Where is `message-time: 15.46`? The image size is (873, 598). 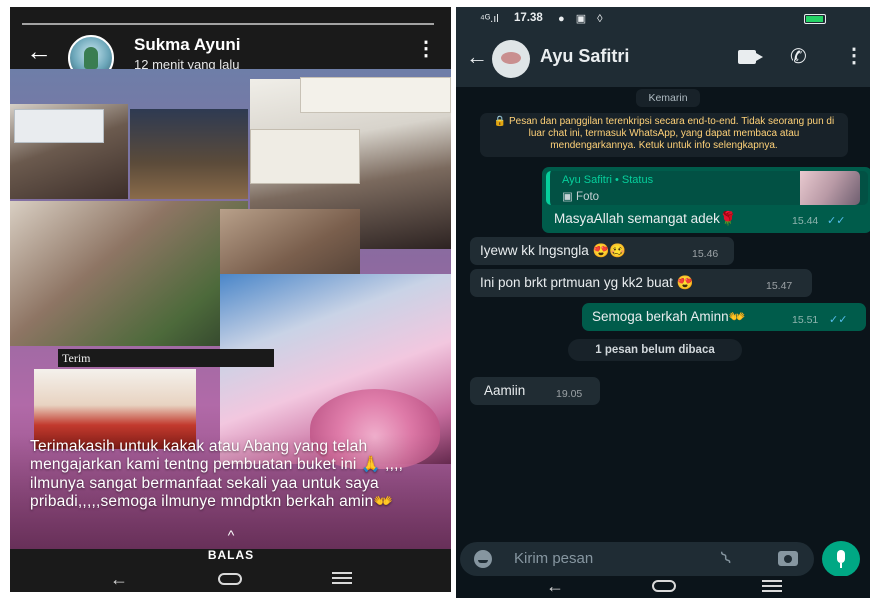
message-time: 15.46 is located at coordinates (705, 254).